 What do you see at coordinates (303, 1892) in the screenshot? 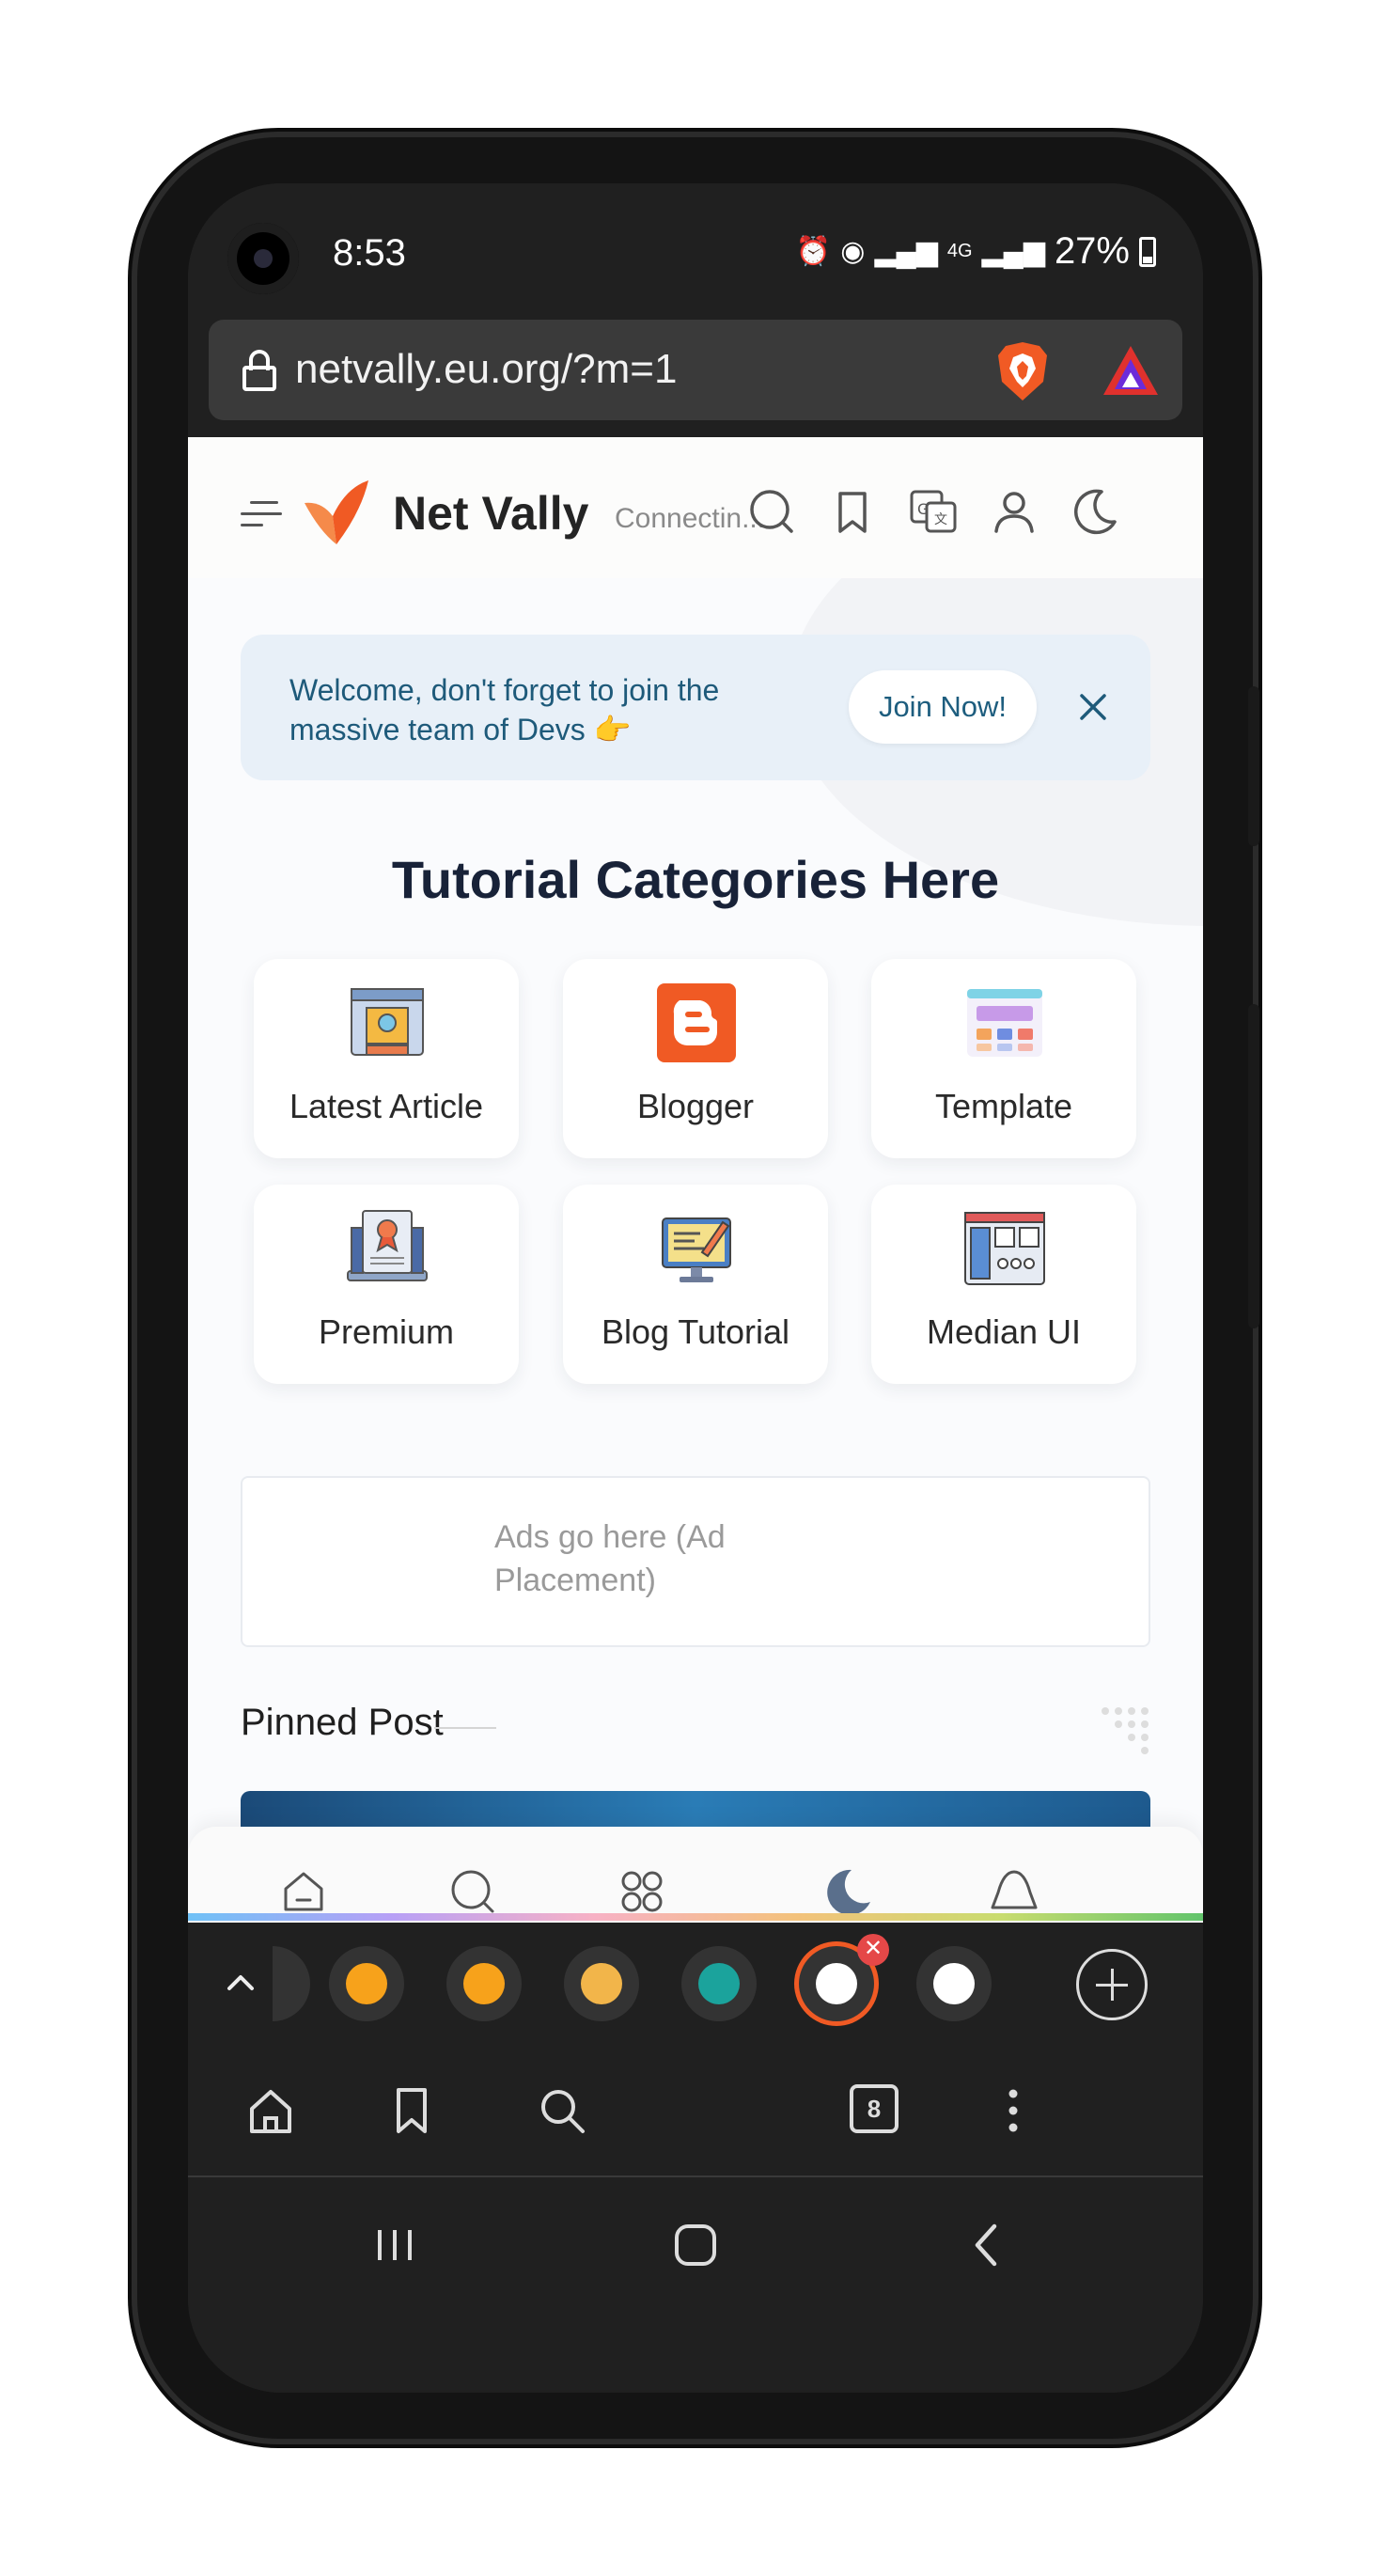
I see `home-nav-icon` at bounding box center [303, 1892].